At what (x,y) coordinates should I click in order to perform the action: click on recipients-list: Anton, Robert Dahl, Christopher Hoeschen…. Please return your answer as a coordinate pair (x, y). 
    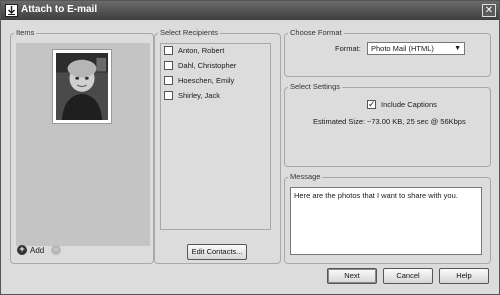
    Looking at the image, I should click on (215, 136).